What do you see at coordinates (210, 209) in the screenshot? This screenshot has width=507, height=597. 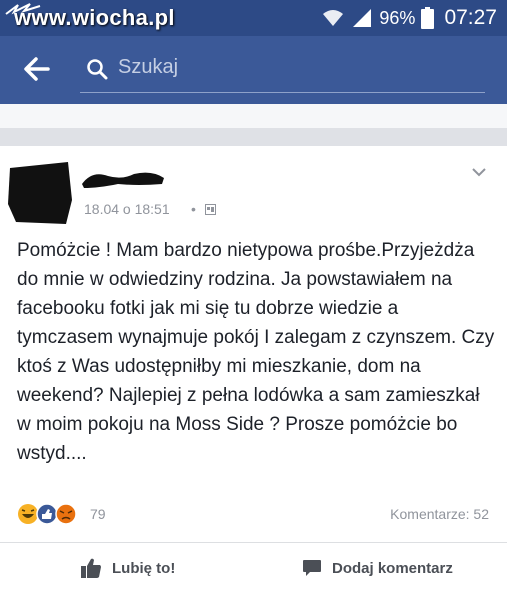 I see `privacy-icon` at bounding box center [210, 209].